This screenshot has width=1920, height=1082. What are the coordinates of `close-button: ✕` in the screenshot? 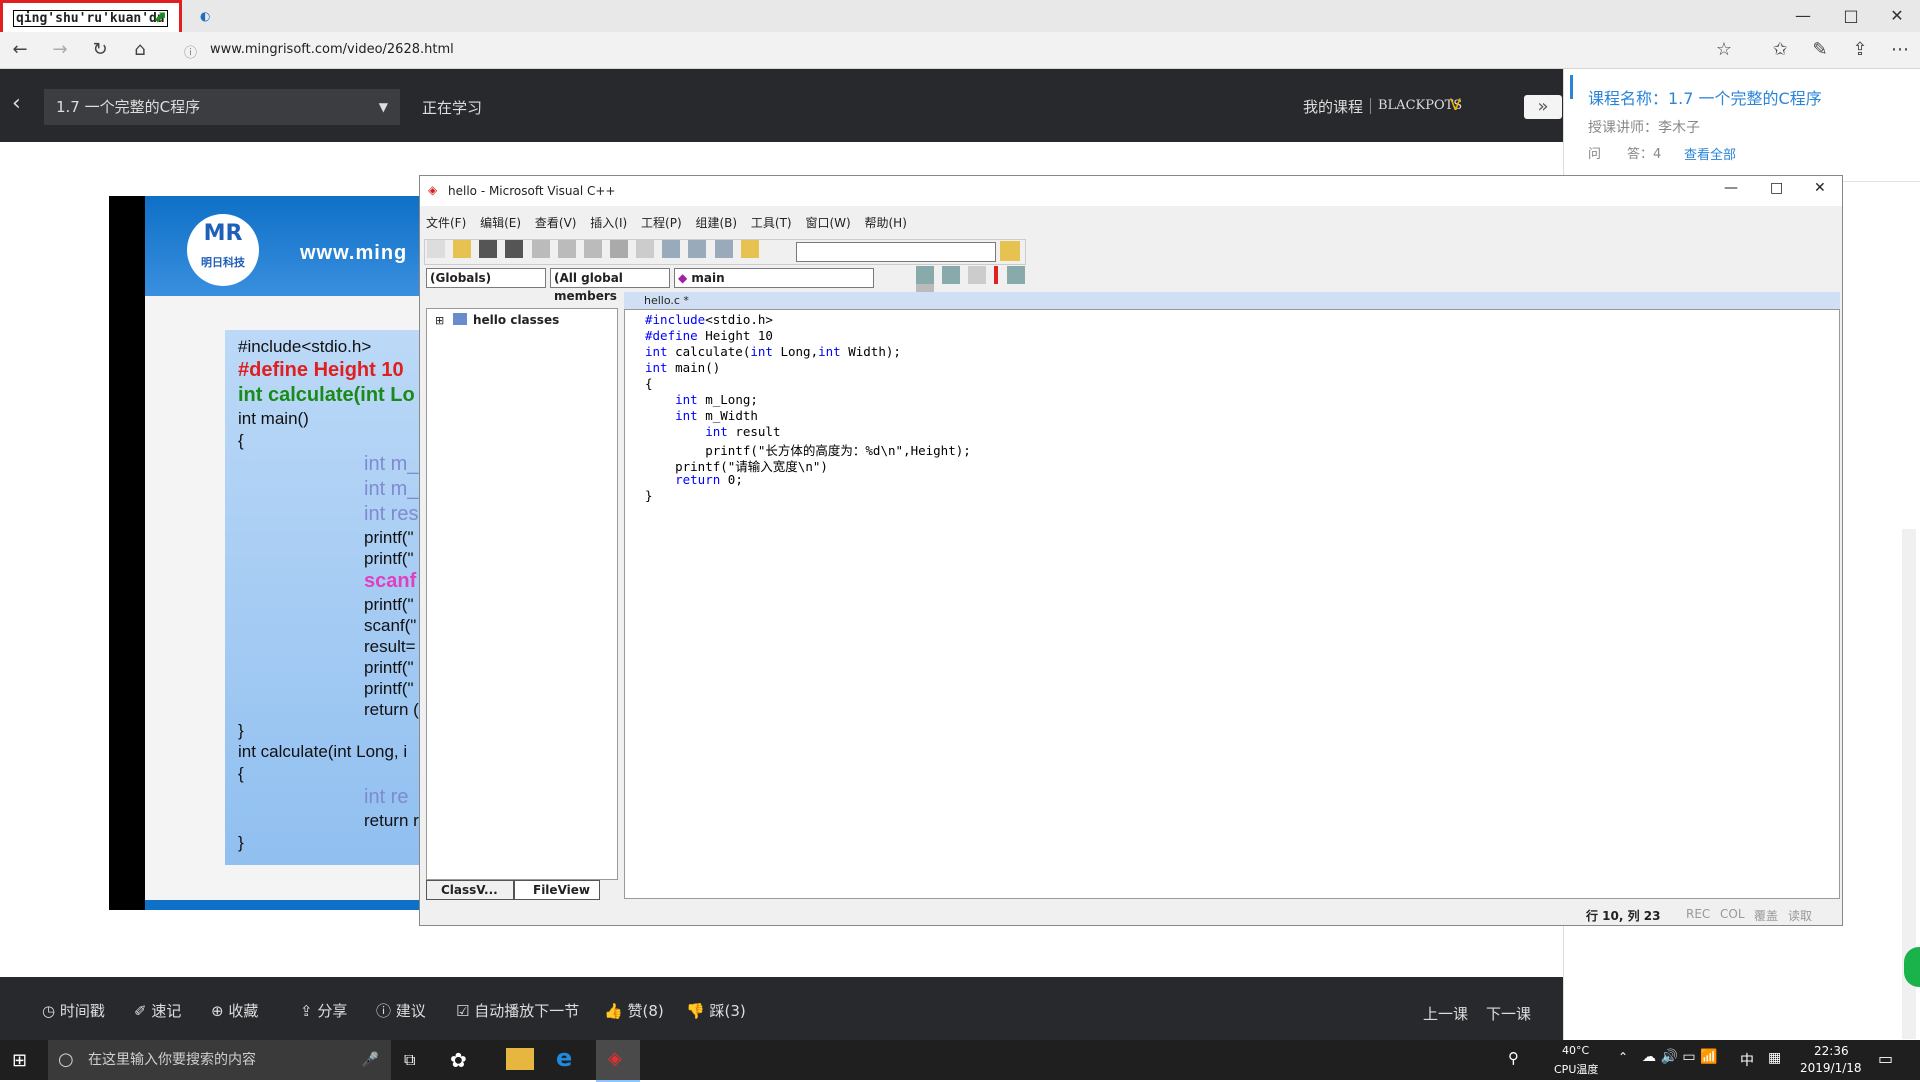 It's located at (1897, 16).